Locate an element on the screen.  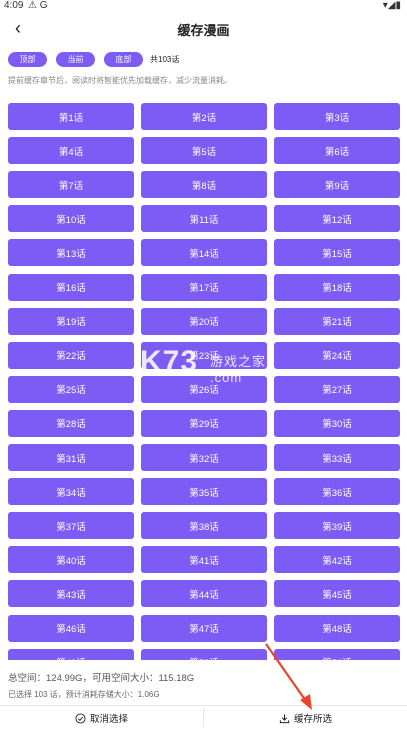
episode-button: 第5话 is located at coordinates (204, 151).